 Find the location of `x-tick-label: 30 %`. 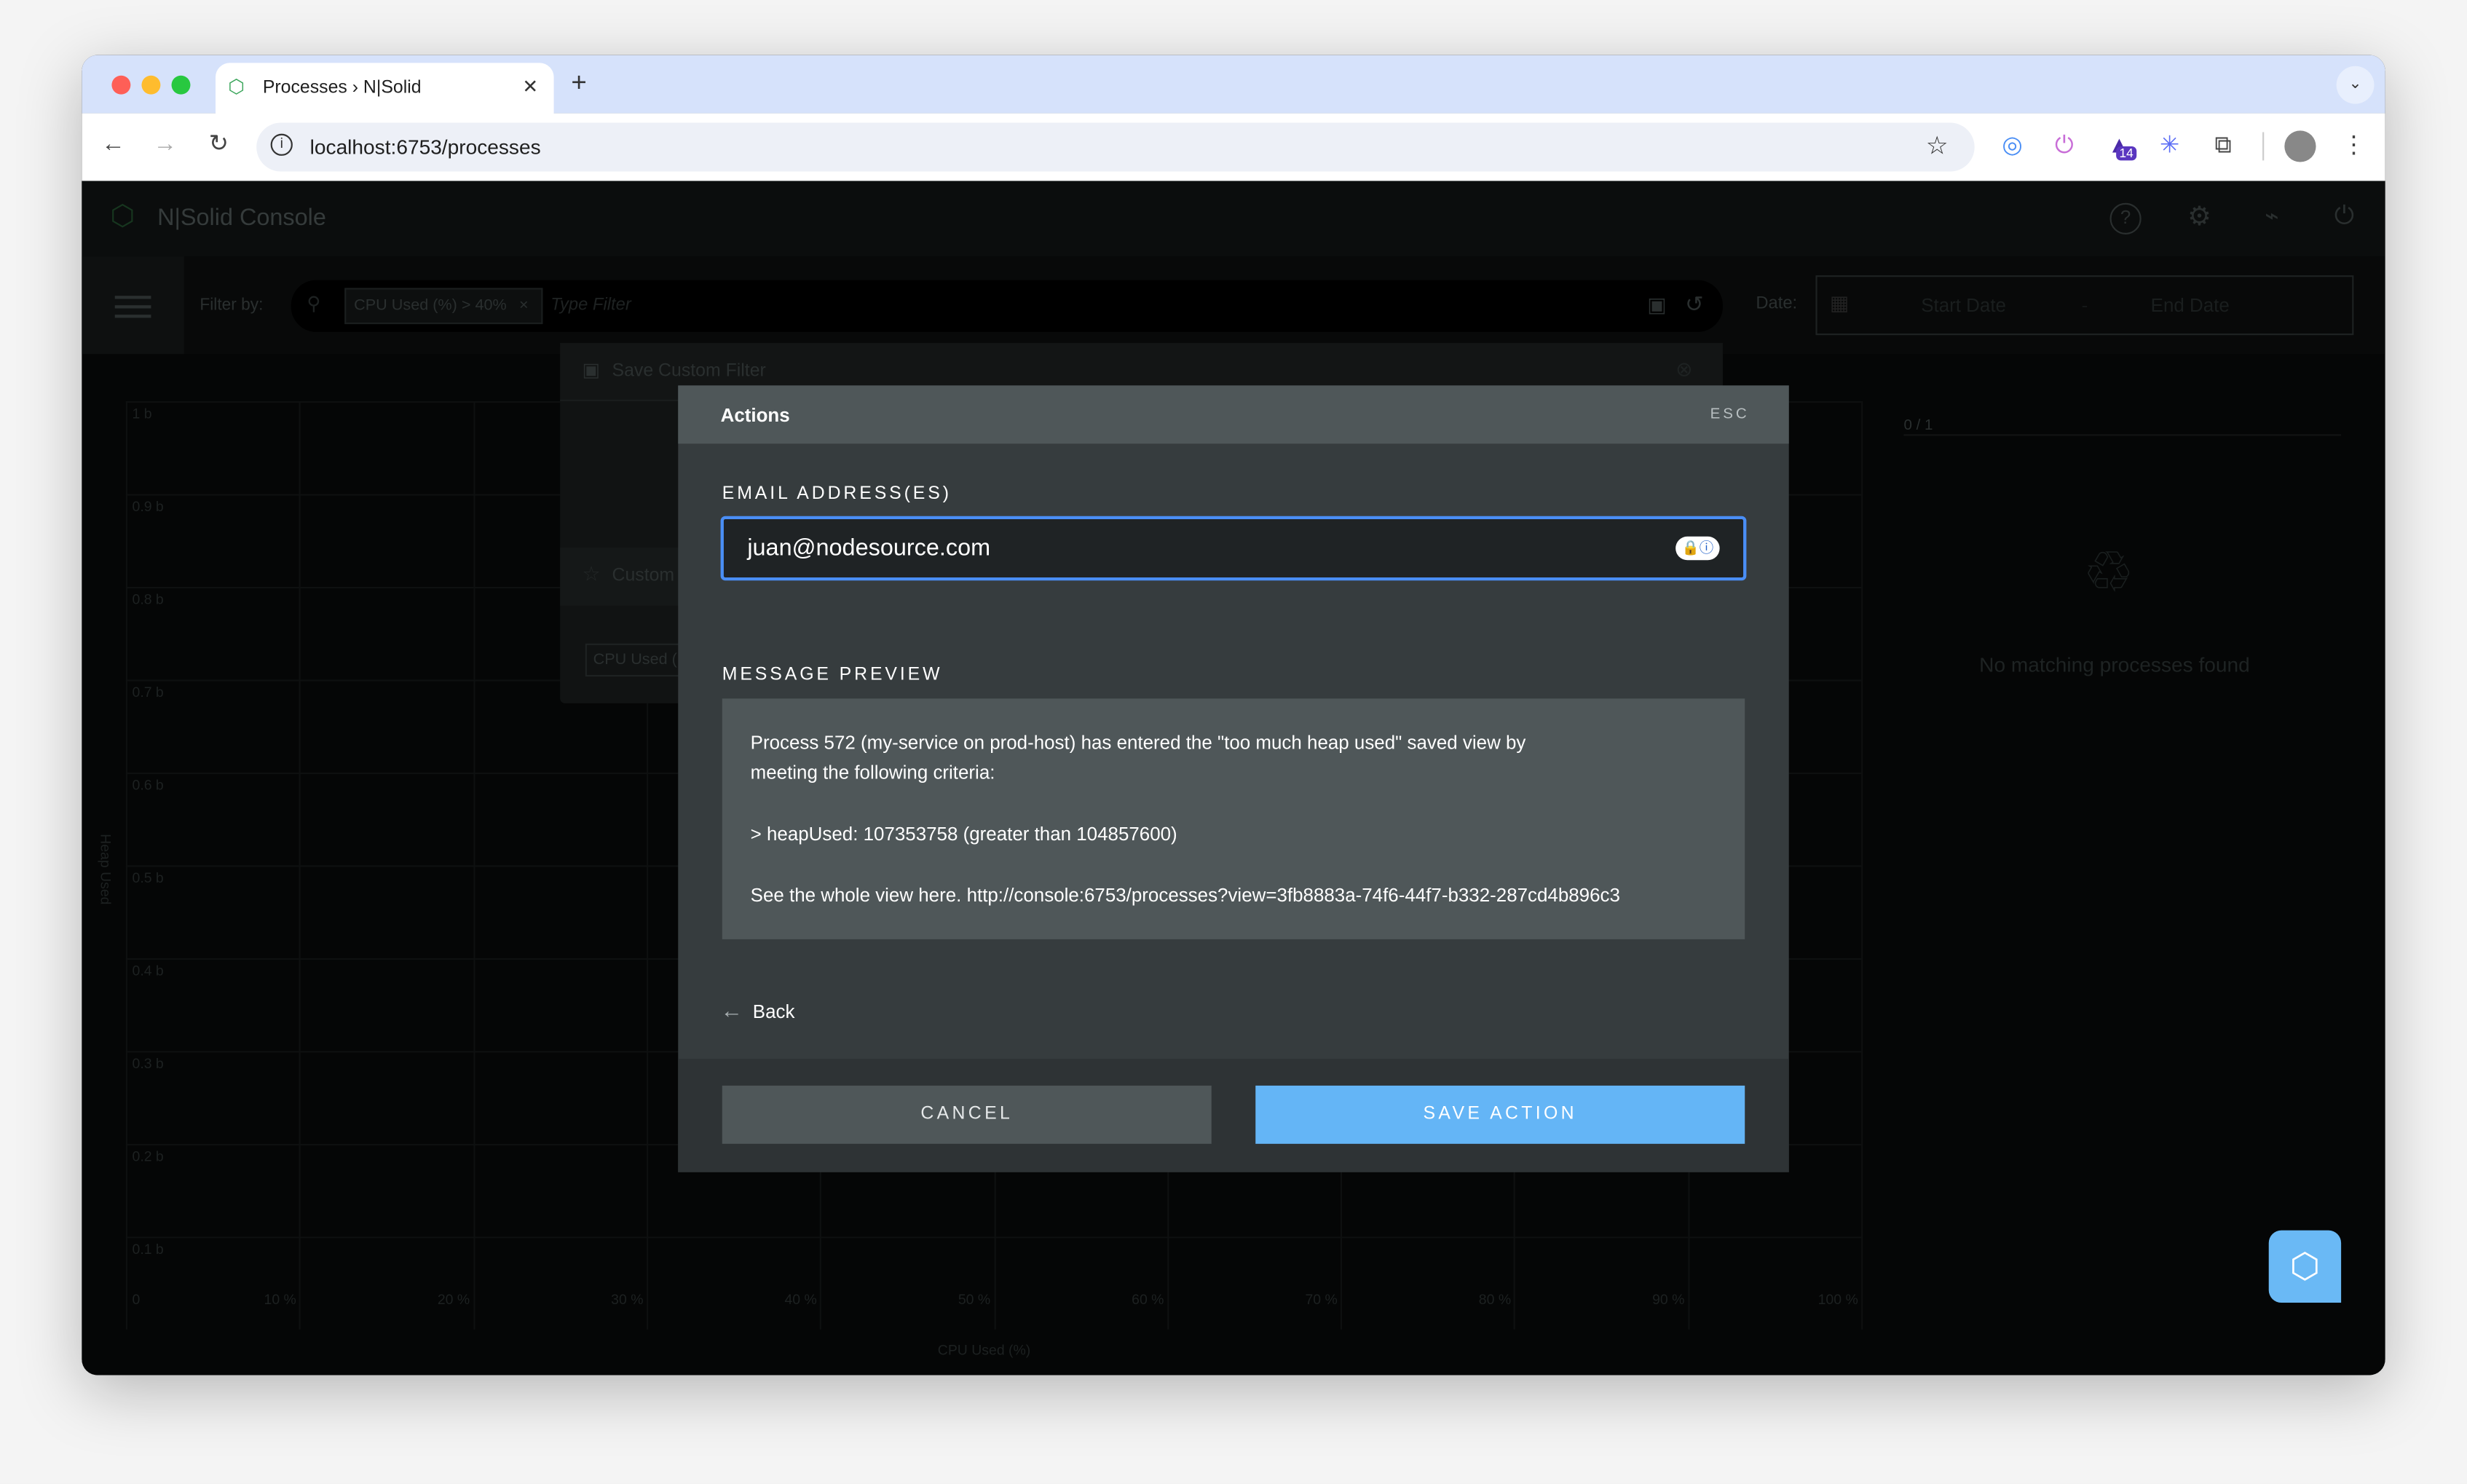

x-tick-label: 30 % is located at coordinates (627, 1299).